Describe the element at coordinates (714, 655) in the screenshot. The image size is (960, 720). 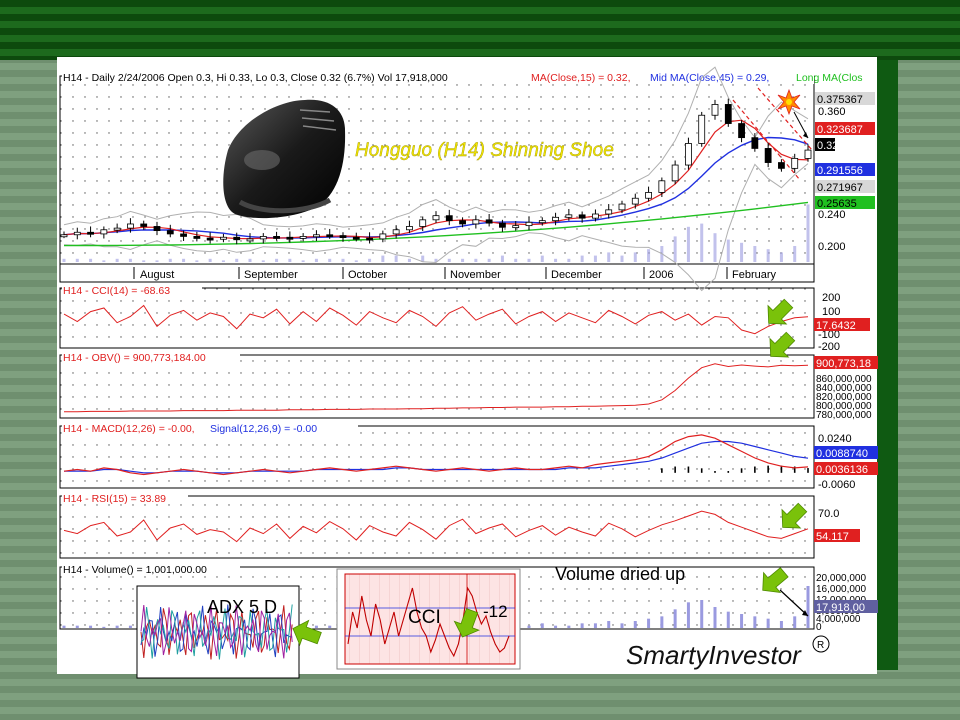
I see `brand-logo: SmartyInvestor` at that location.